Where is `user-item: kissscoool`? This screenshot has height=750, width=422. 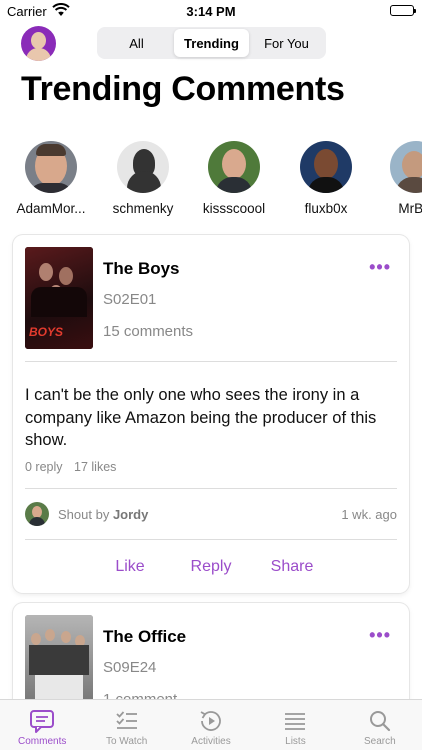 user-item: kissscoool is located at coordinates (234, 178).